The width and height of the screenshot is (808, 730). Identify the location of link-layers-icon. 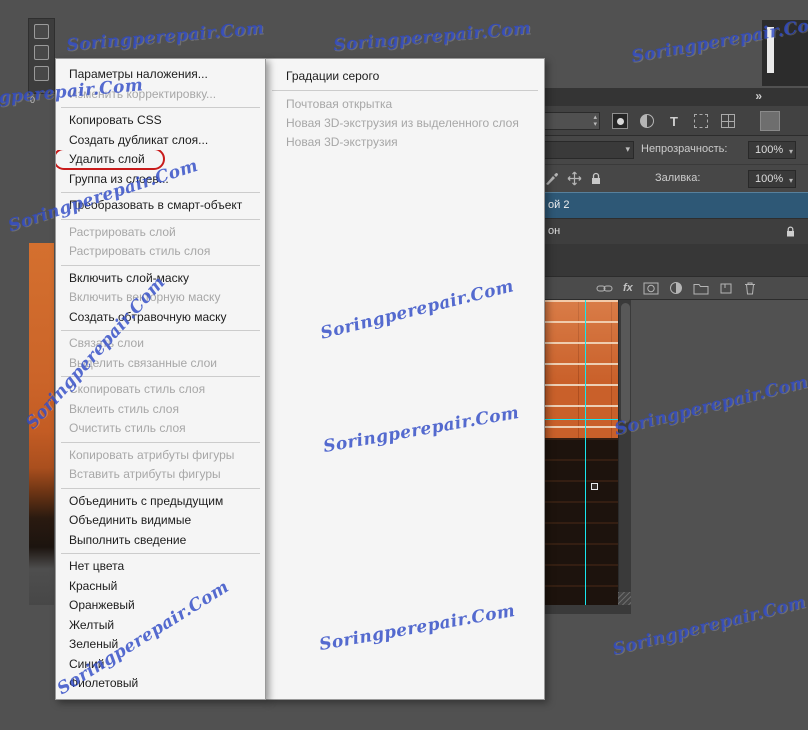
(604, 288).